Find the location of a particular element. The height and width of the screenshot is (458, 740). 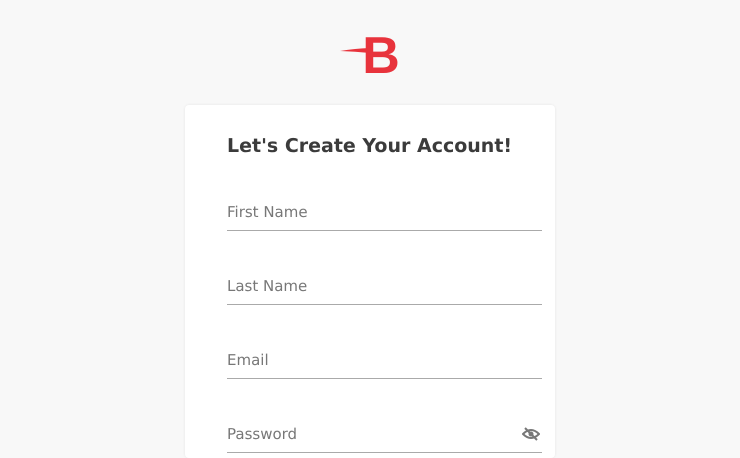

input-field: First Name is located at coordinates (384, 212).